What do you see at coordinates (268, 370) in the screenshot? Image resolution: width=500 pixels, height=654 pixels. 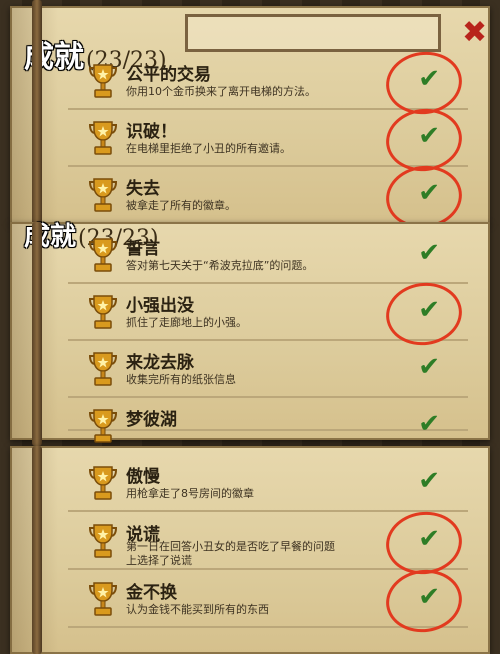 I see `achievement-row: 来龙去脉 收集完所有的纸张信息 ✔` at bounding box center [268, 370].